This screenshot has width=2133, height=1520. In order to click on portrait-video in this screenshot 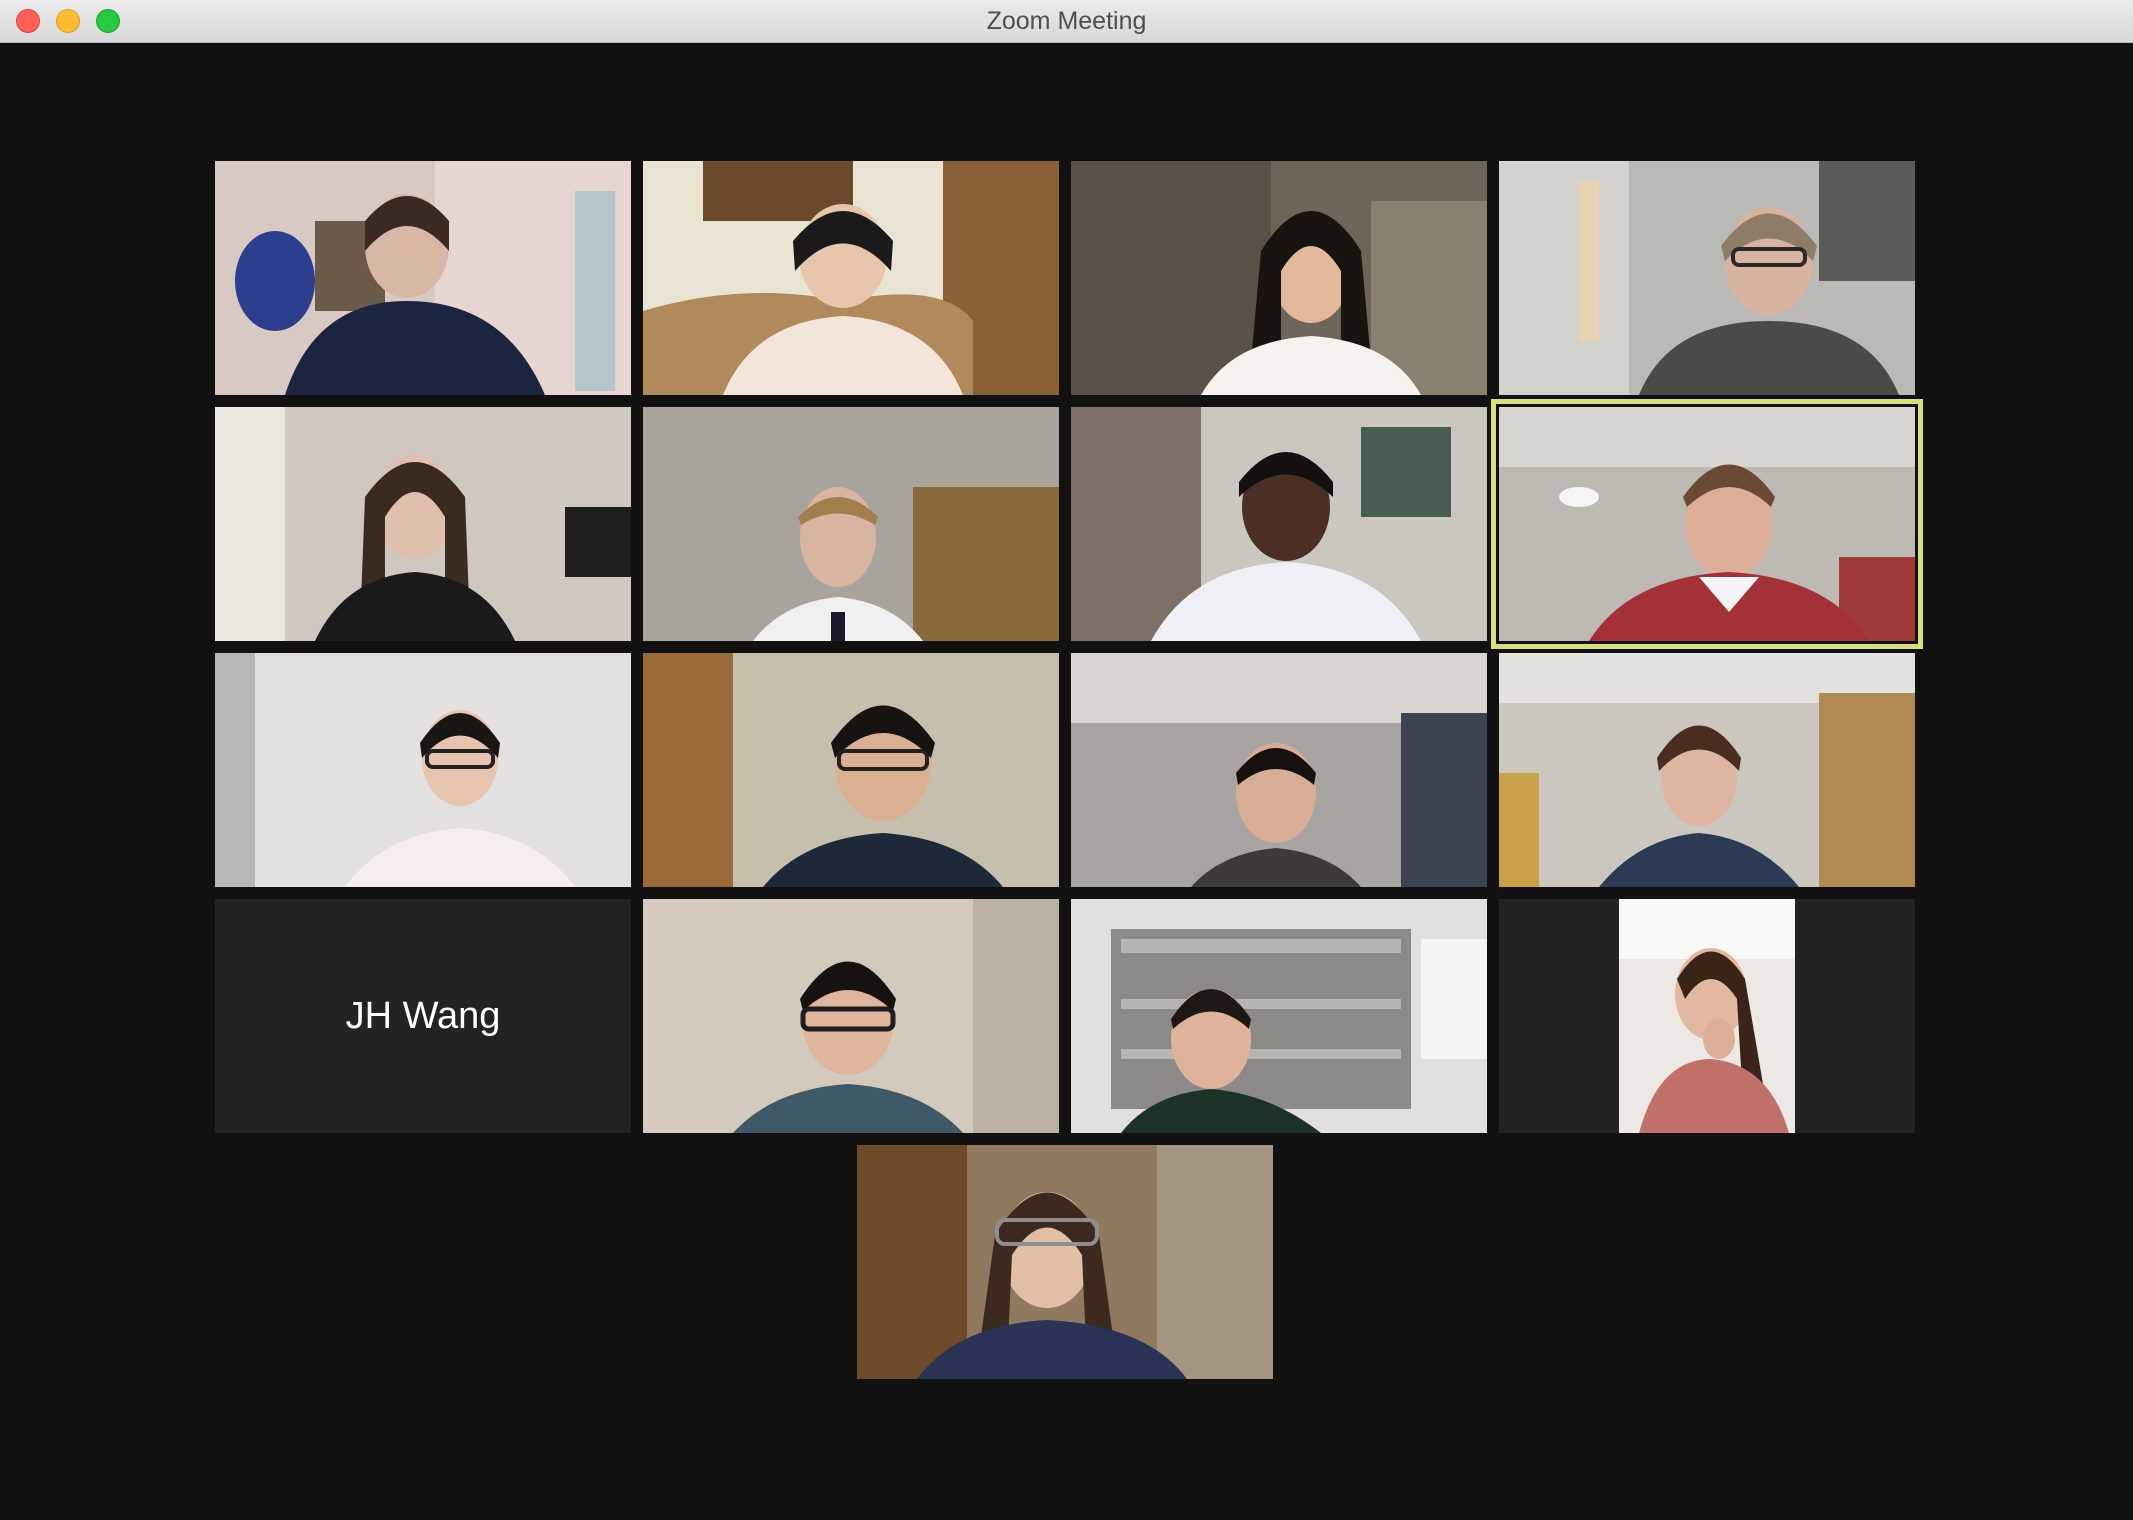, I will do `click(1707, 1016)`.